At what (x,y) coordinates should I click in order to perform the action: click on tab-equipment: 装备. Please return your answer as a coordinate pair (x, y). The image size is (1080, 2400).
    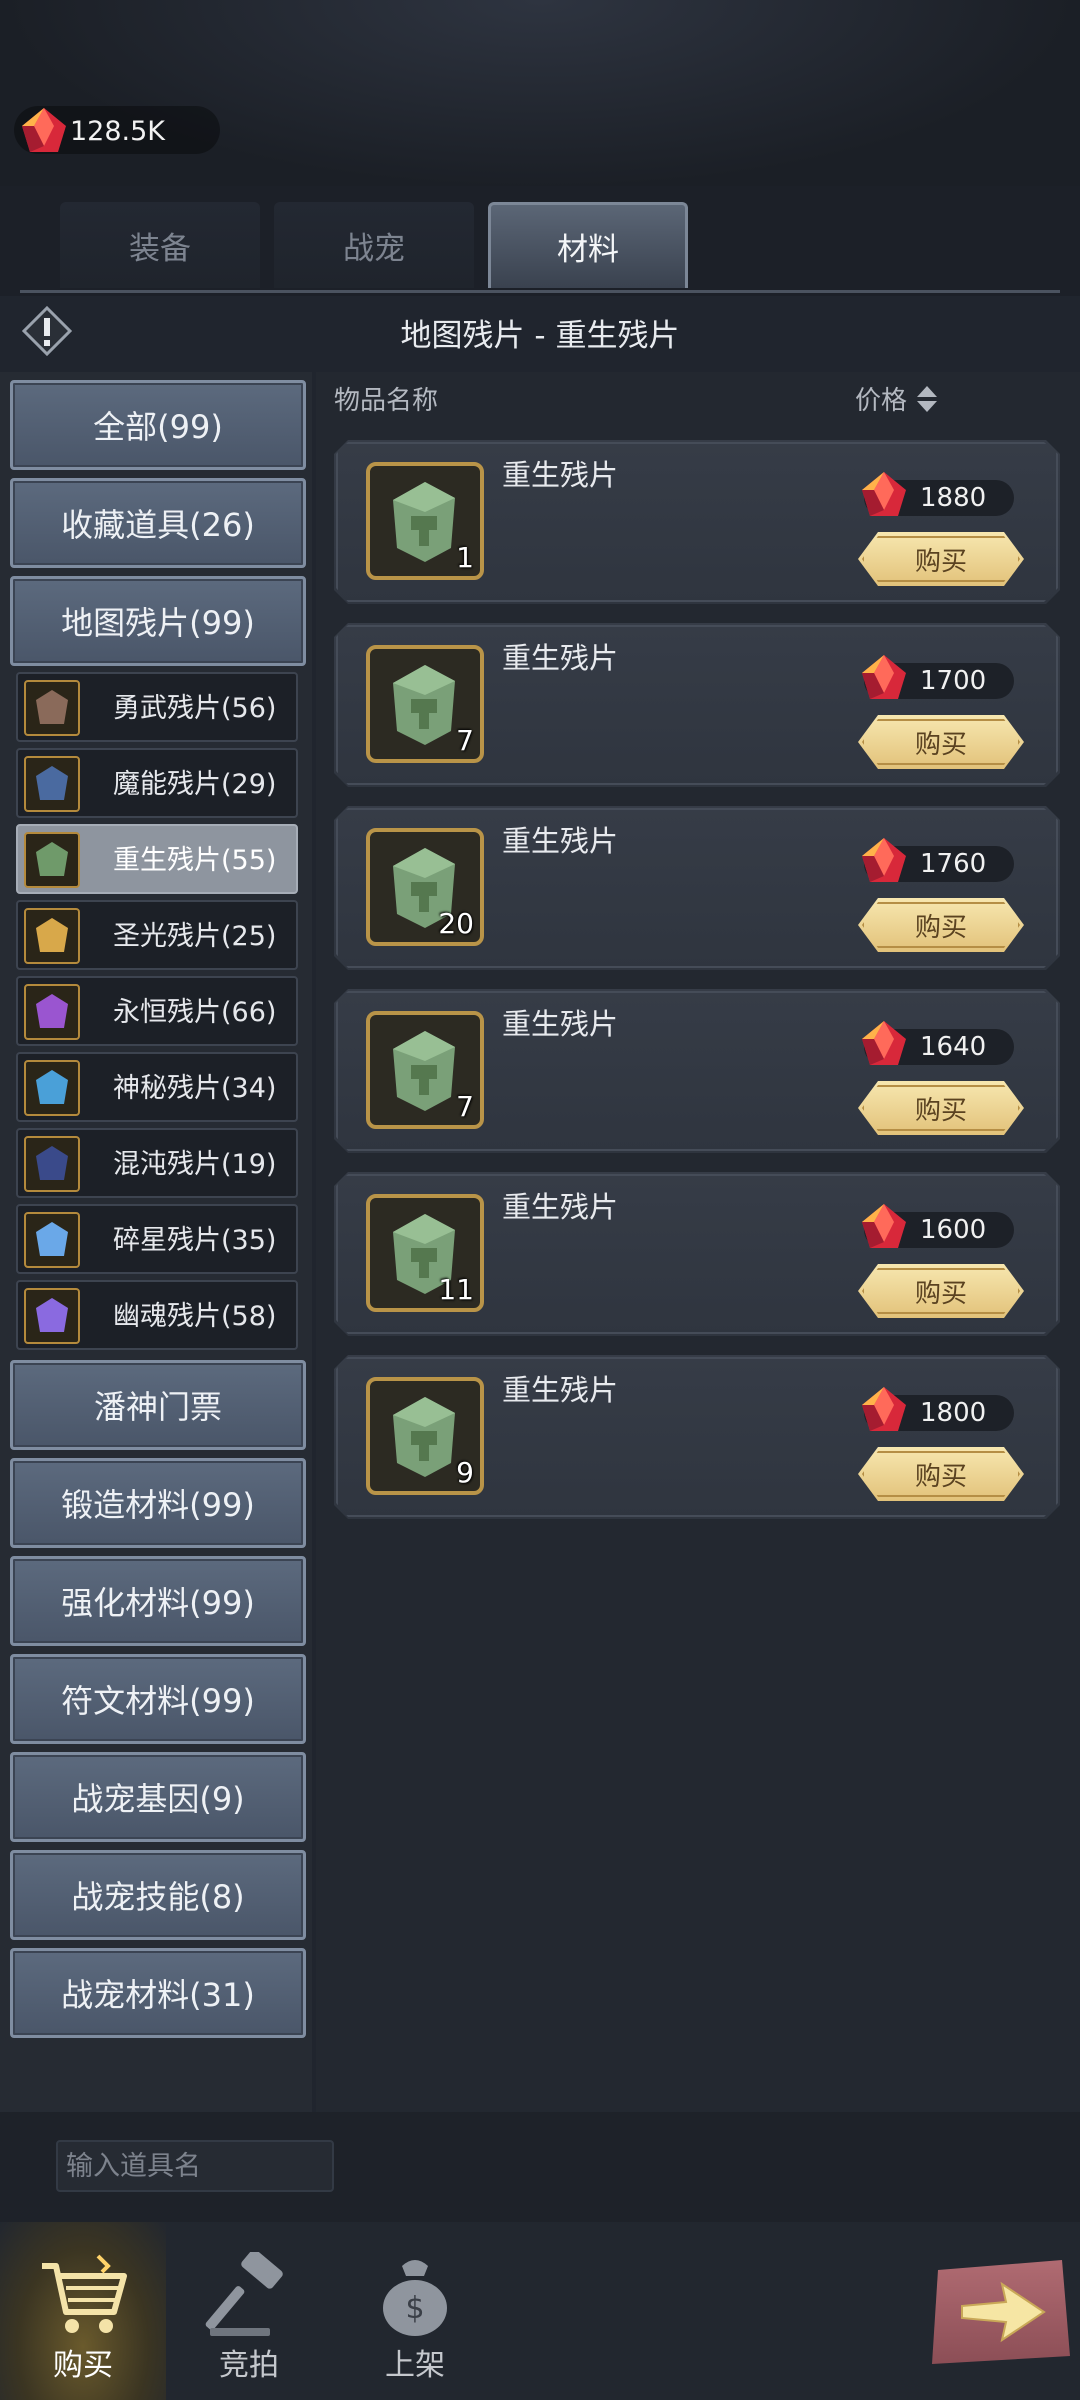
    Looking at the image, I should click on (160, 245).